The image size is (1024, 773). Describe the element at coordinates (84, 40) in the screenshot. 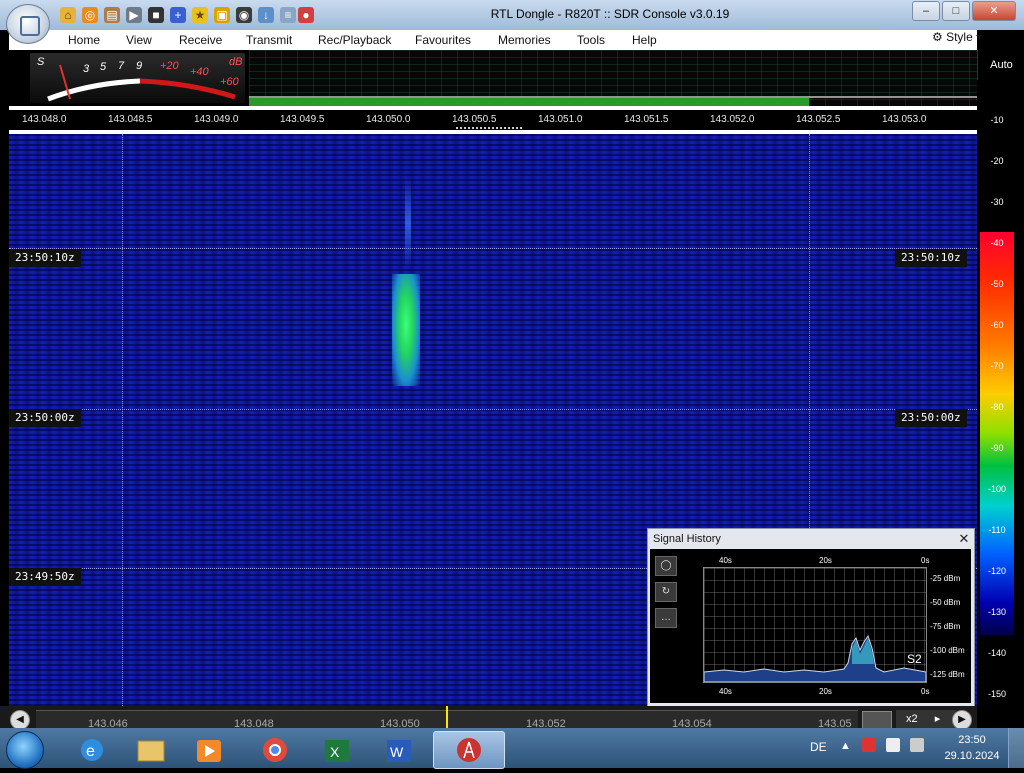

I see `menu-home: Home` at that location.